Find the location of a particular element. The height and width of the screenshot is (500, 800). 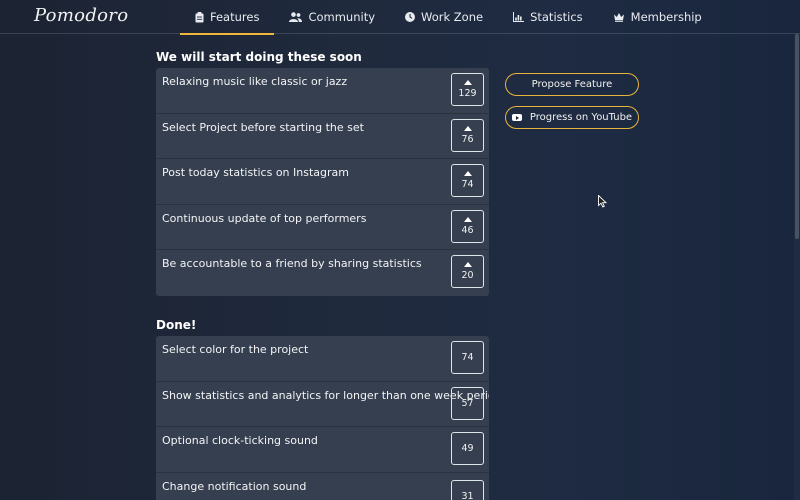

upvote-button: 129 is located at coordinates (467, 89).